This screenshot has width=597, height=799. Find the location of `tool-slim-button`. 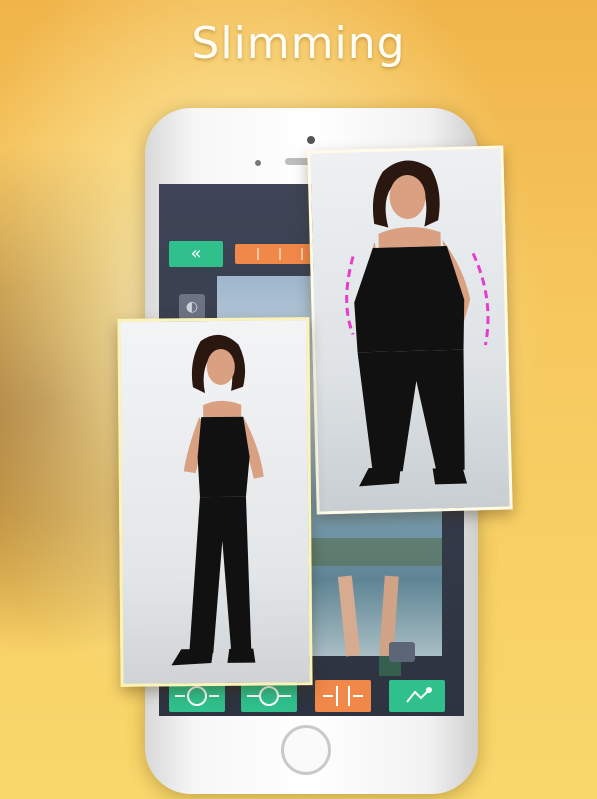

tool-slim-button is located at coordinates (343, 696).